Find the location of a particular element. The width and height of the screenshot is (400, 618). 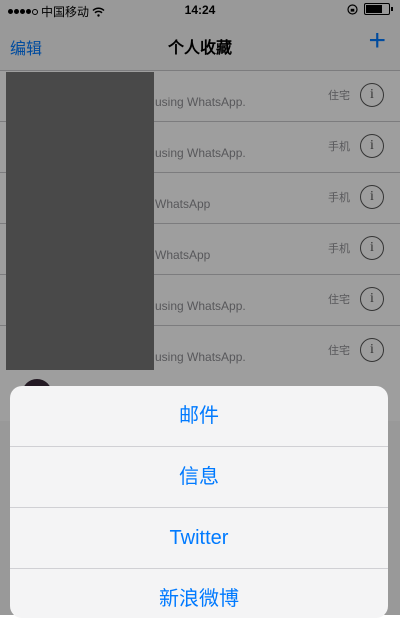

share-twitter-option: Twitter is located at coordinates (199, 538).